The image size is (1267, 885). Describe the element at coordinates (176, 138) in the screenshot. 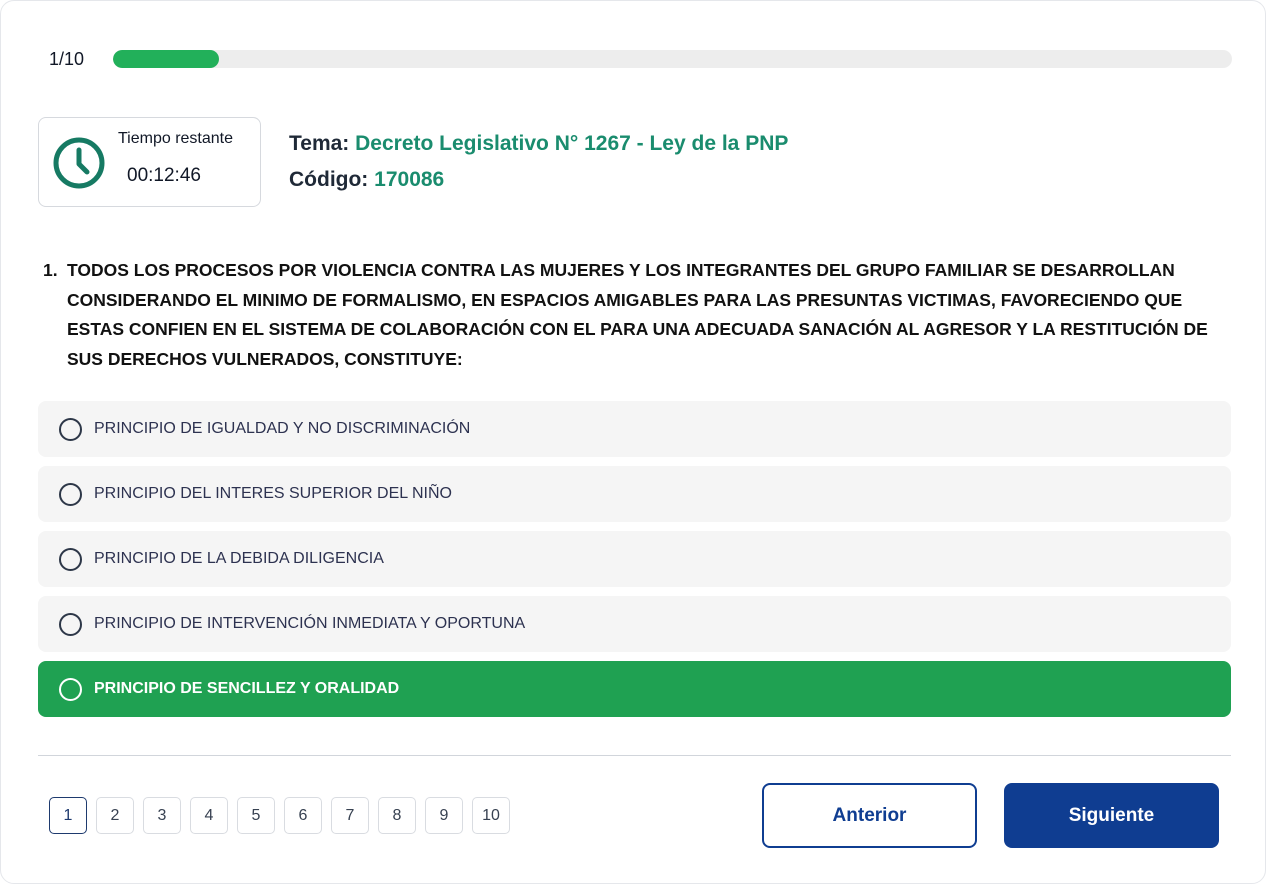

I see `timer-label: Tiempo restante` at that location.